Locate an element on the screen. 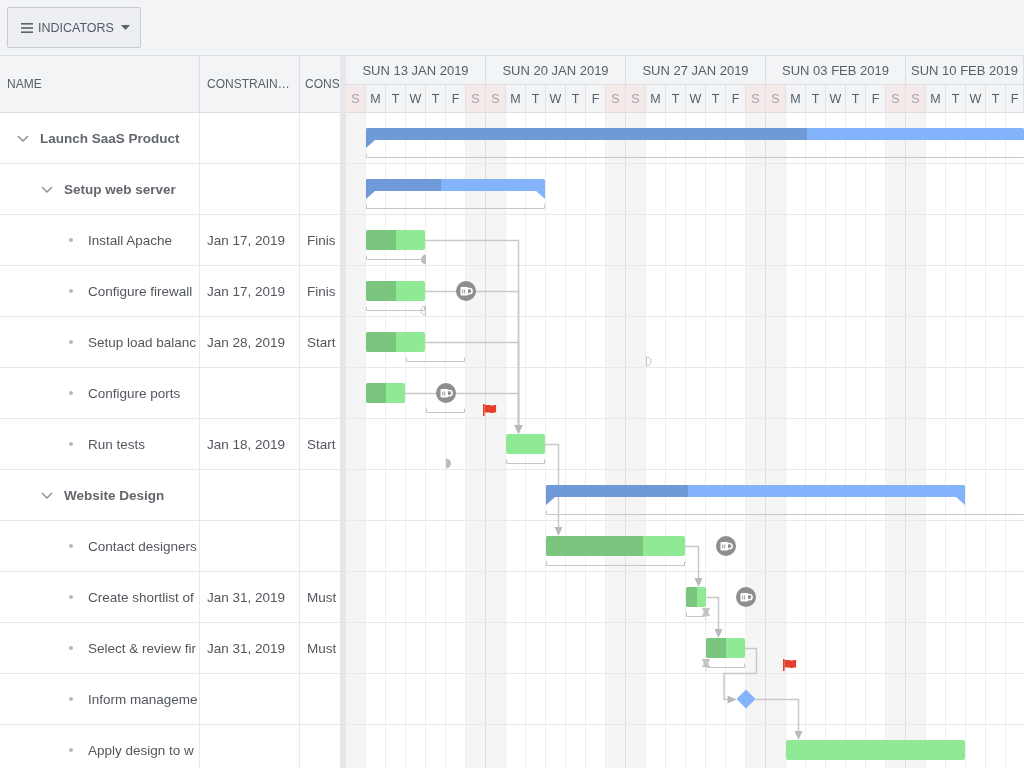  constraint-type: Start is located at coordinates (321, 444).